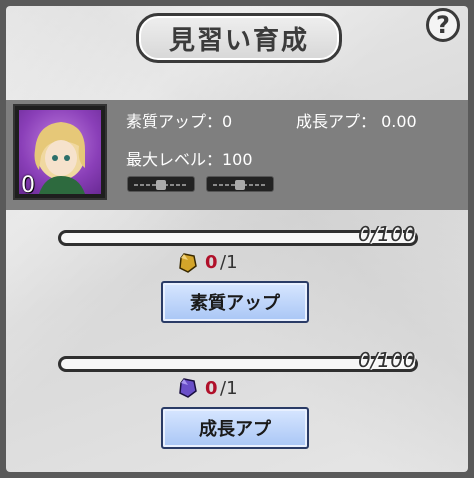 This screenshot has height=478, width=474. Describe the element at coordinates (188, 263) in the screenshot. I see `gold-crystal-icon` at that location.